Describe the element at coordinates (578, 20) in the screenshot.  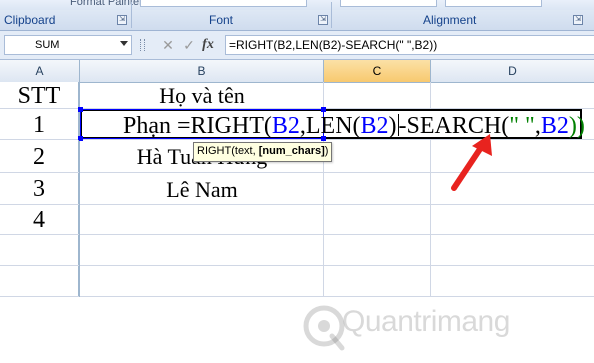
I see `alignment-launcher-icon: ⇲` at that location.